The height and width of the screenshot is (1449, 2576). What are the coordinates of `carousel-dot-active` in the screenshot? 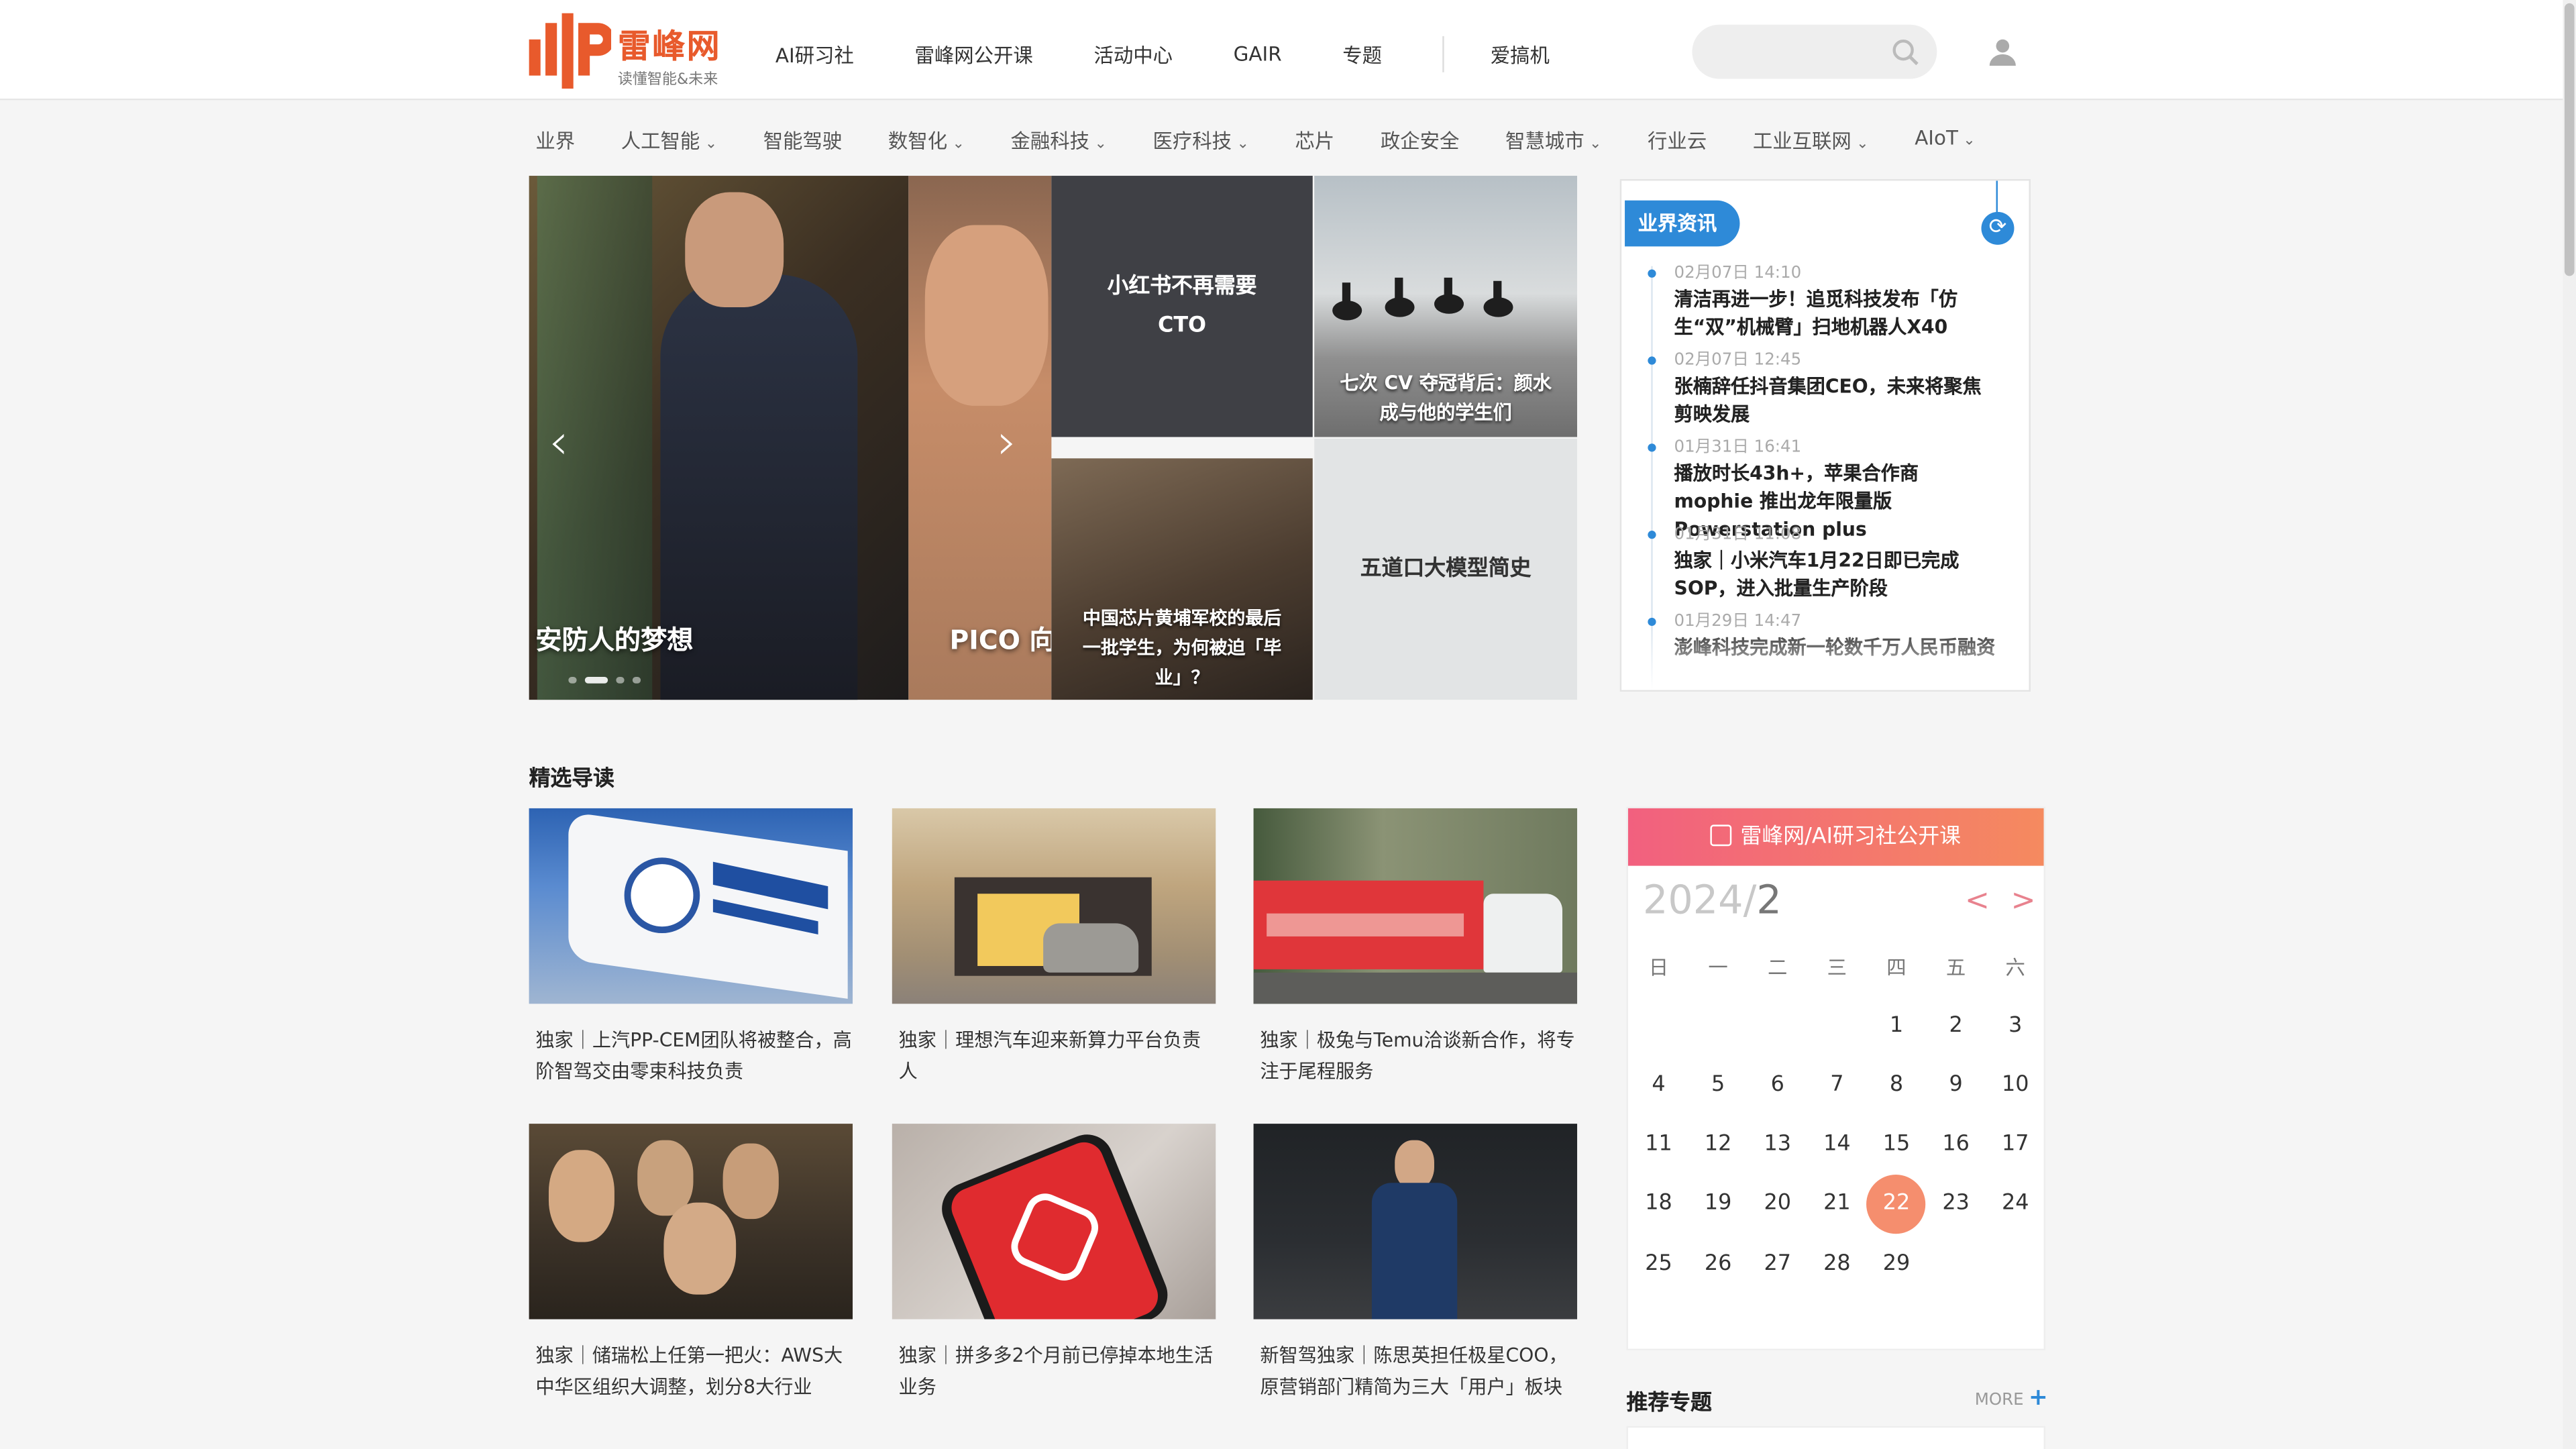 It's located at (596, 680).